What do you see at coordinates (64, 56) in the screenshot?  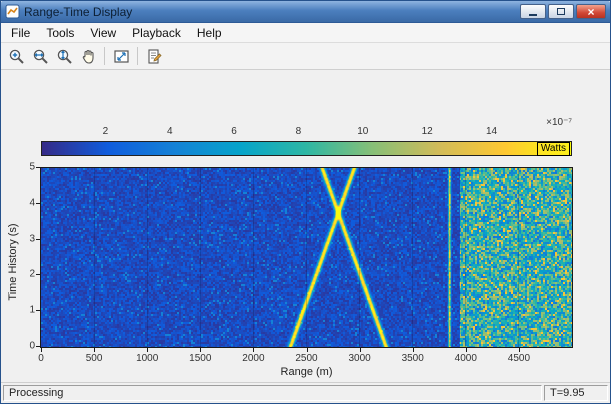 I see `zoom-y-icon` at bounding box center [64, 56].